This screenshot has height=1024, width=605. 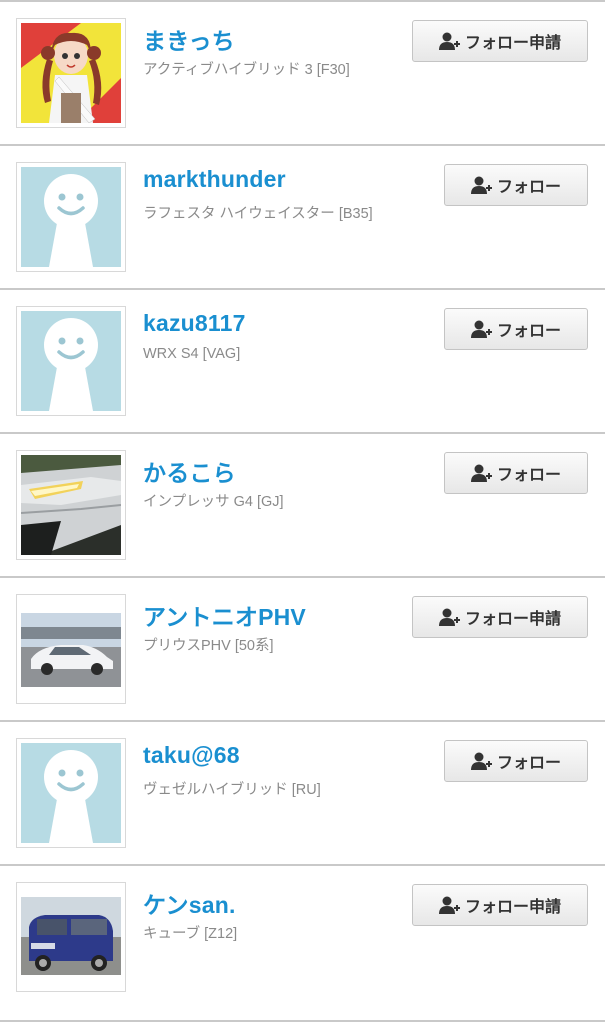 I want to click on list-item: markthunder ラフェスタ ハイウェイスター [B35] フォロー, so click(x=302, y=216).